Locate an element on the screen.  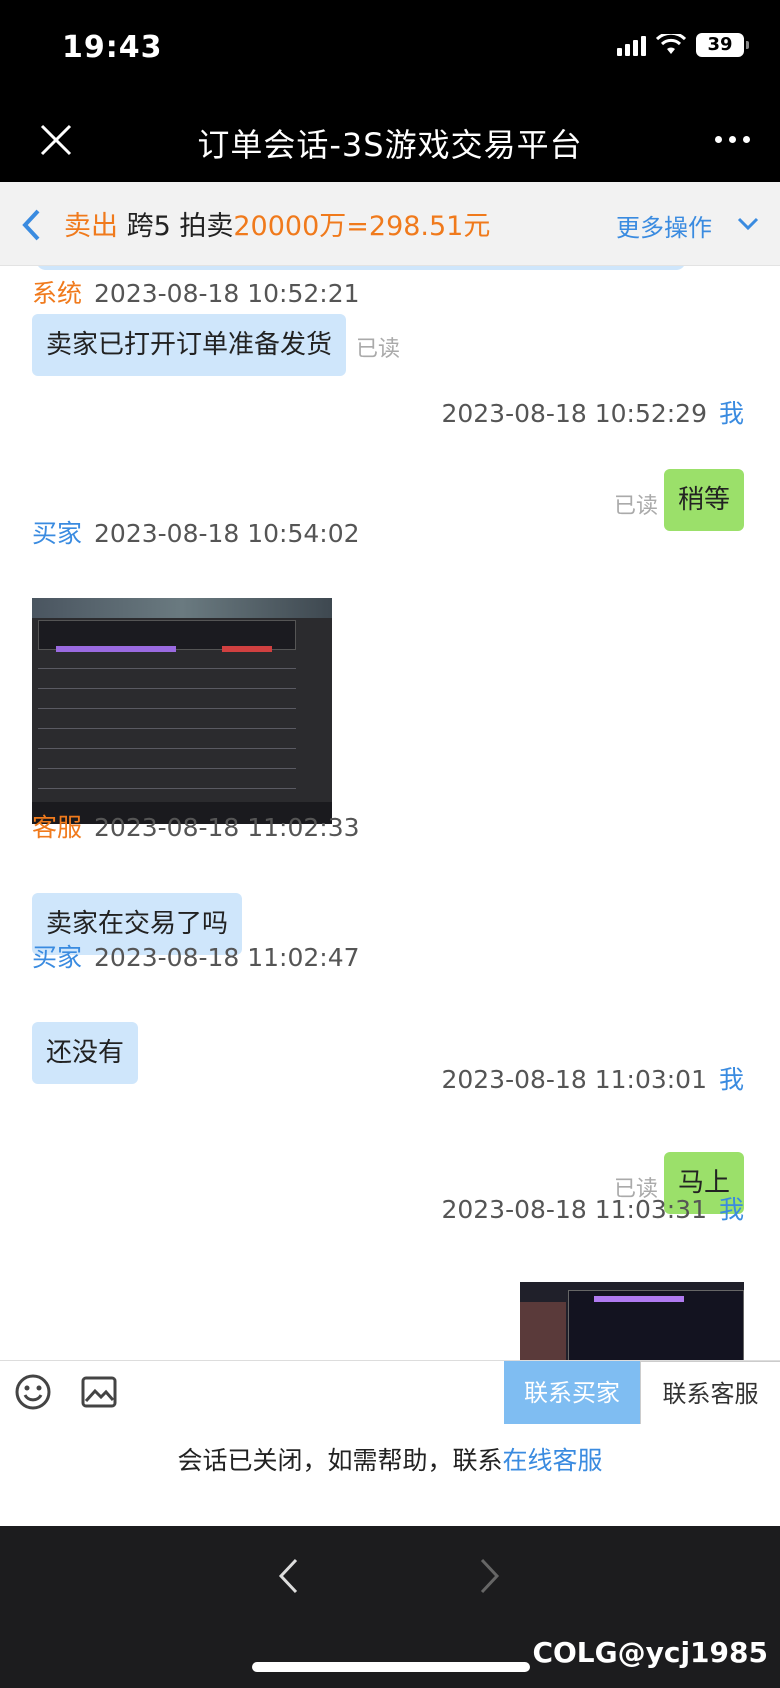
status-indicators: 39 is located at coordinates (683, 45).